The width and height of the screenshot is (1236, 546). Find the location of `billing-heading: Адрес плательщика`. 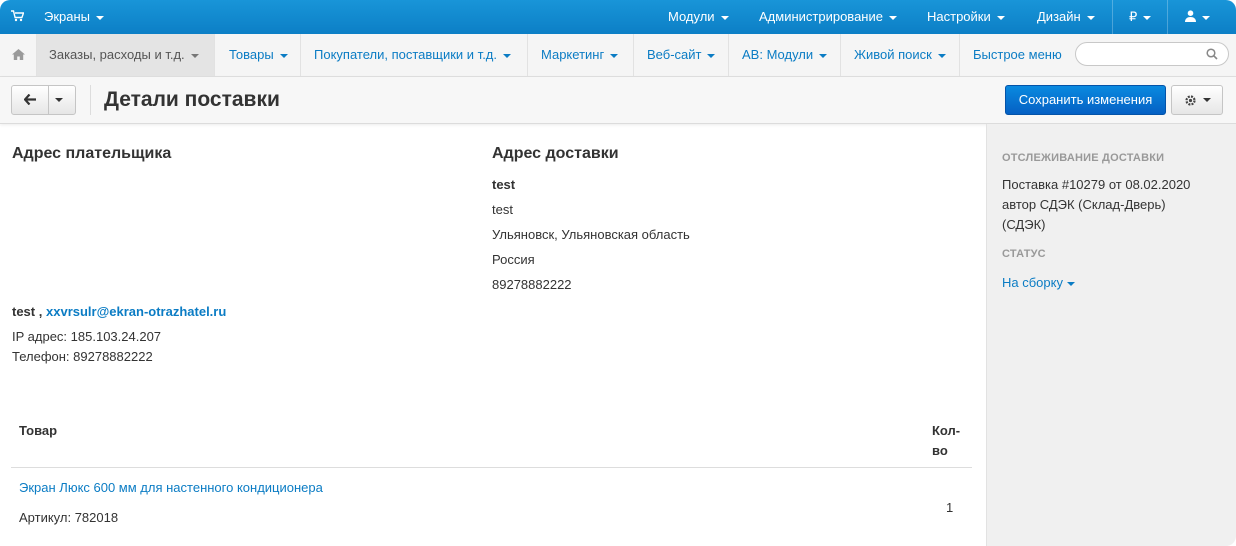

billing-heading: Адрес плательщика is located at coordinates (92, 153).